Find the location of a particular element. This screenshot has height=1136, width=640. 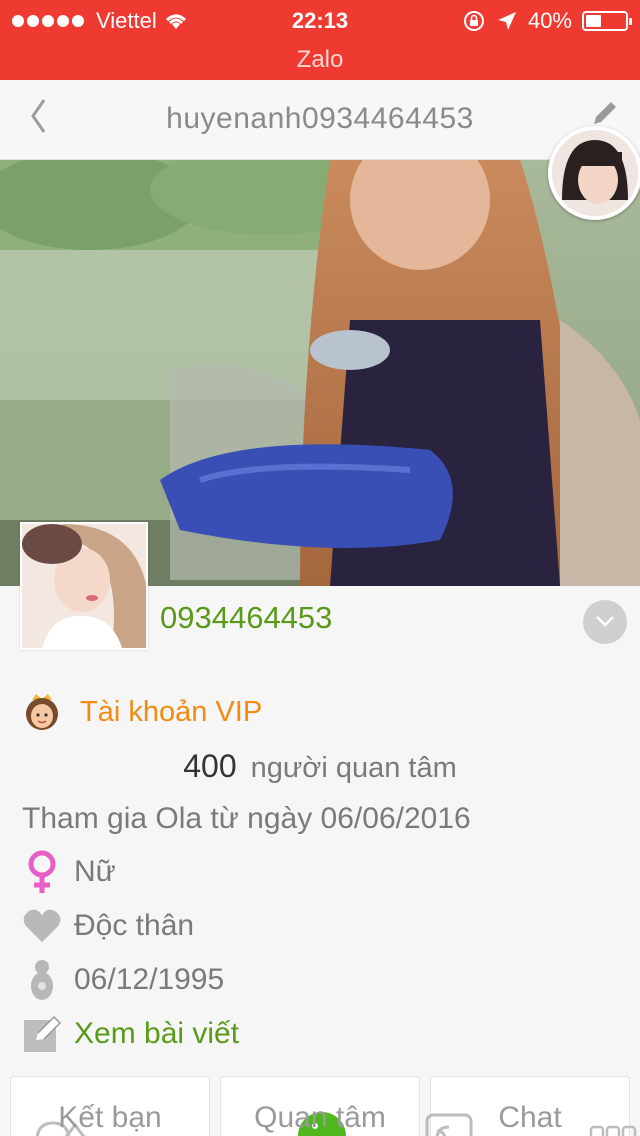

heart-icon is located at coordinates (42, 926).